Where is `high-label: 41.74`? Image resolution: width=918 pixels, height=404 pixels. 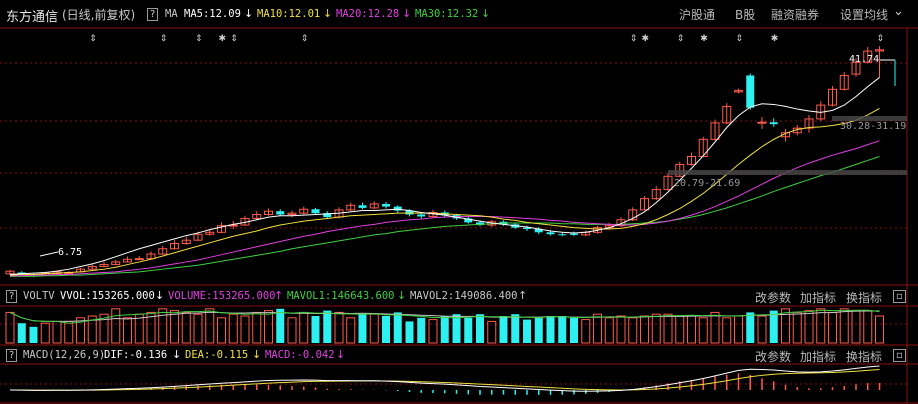 high-label: 41.74 is located at coordinates (864, 59).